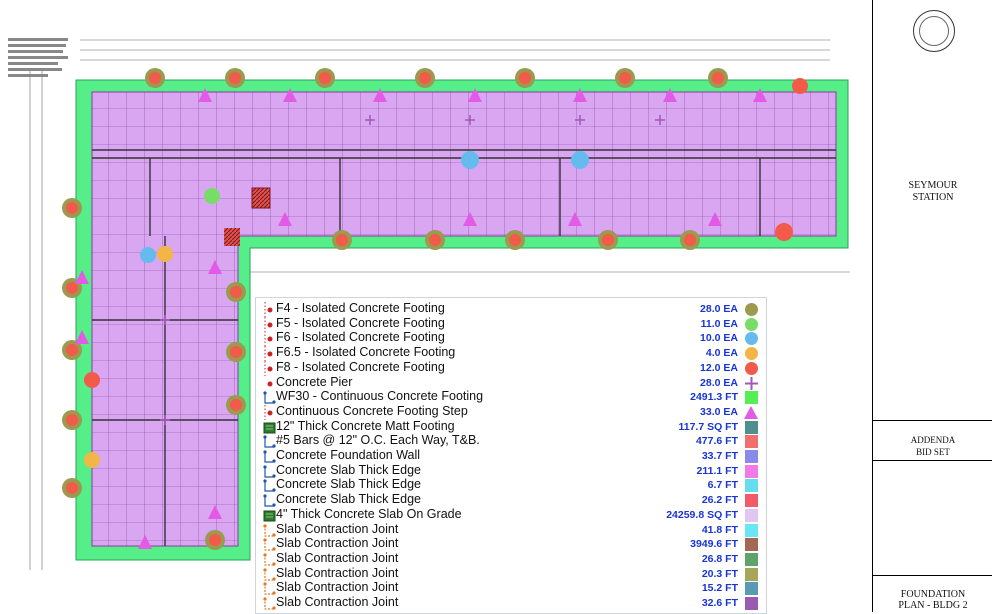 Image resolution: width=992 pixels, height=614 pixels. I want to click on legend-quantity: 26.8 FT, so click(719, 558).